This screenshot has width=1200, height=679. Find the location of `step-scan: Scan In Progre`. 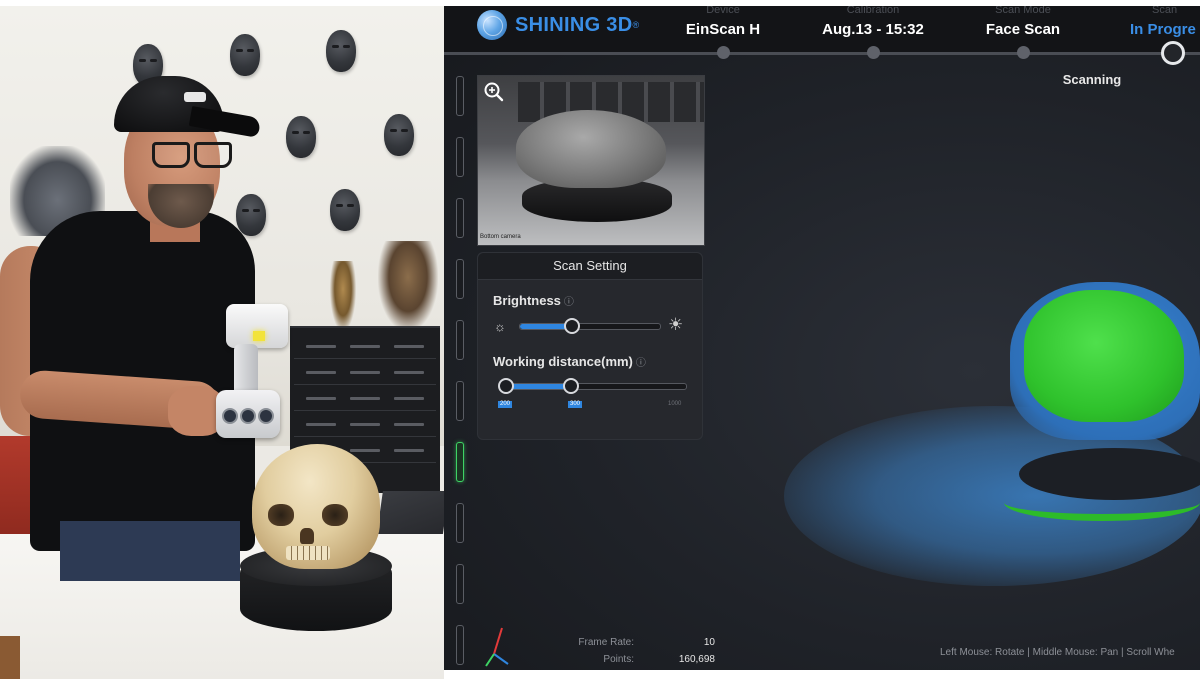

step-scan: Scan In Progre is located at coordinates (1156, 22).